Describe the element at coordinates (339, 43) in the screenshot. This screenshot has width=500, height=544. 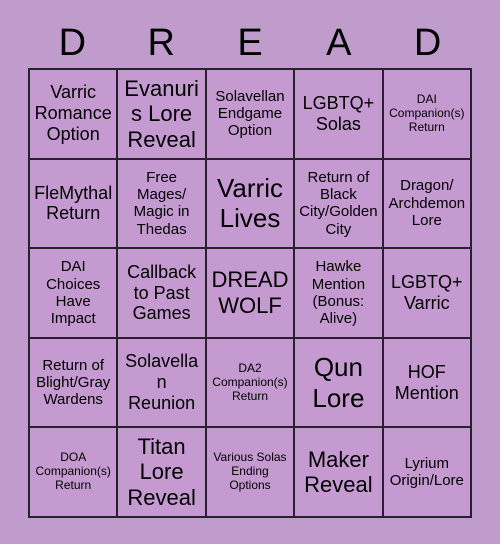
I see `bingo-header-letter-3: A` at that location.